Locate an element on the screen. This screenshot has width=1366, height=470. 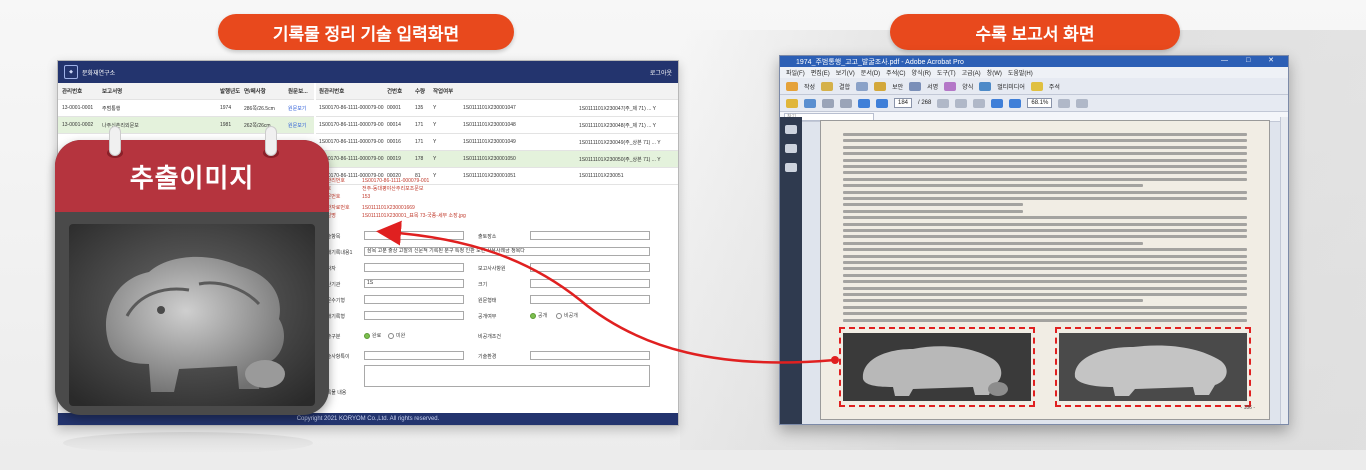
hand-tool-icon is located at coordinates (961, 103).